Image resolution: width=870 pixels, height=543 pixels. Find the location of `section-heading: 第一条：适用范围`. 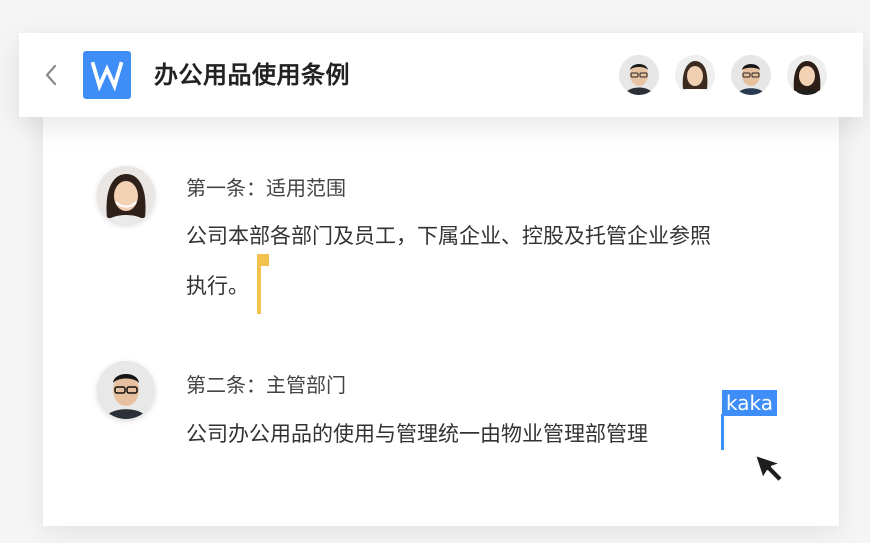

section-heading: 第一条：适用范围 is located at coordinates (266, 188).